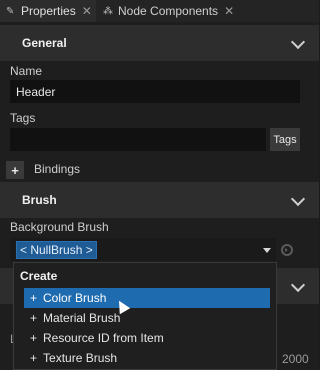 The width and height of the screenshot is (320, 370). What do you see at coordinates (59, 227) in the screenshot?
I see `background-brush-label: Background Brush` at bounding box center [59, 227].